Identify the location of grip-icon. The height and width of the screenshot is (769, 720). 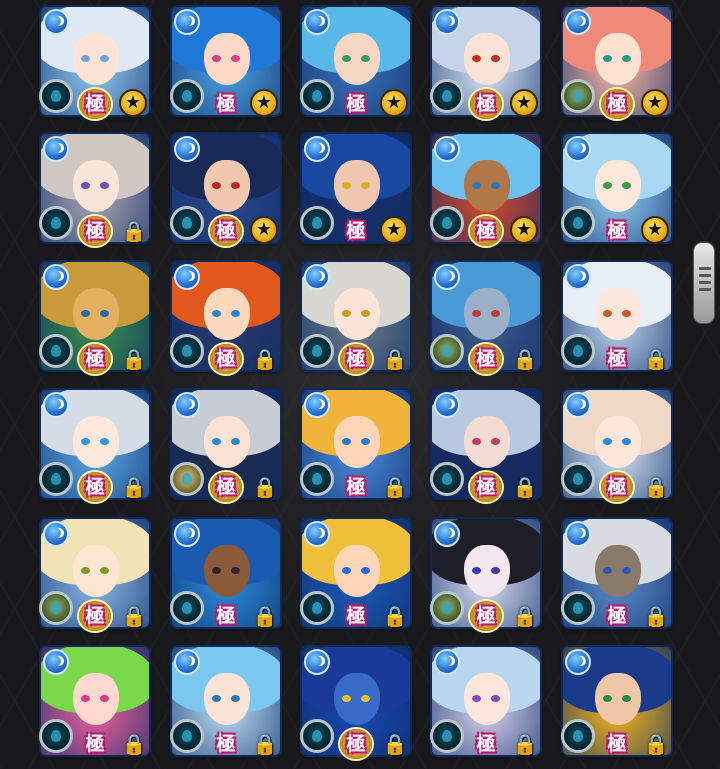
(705, 284).